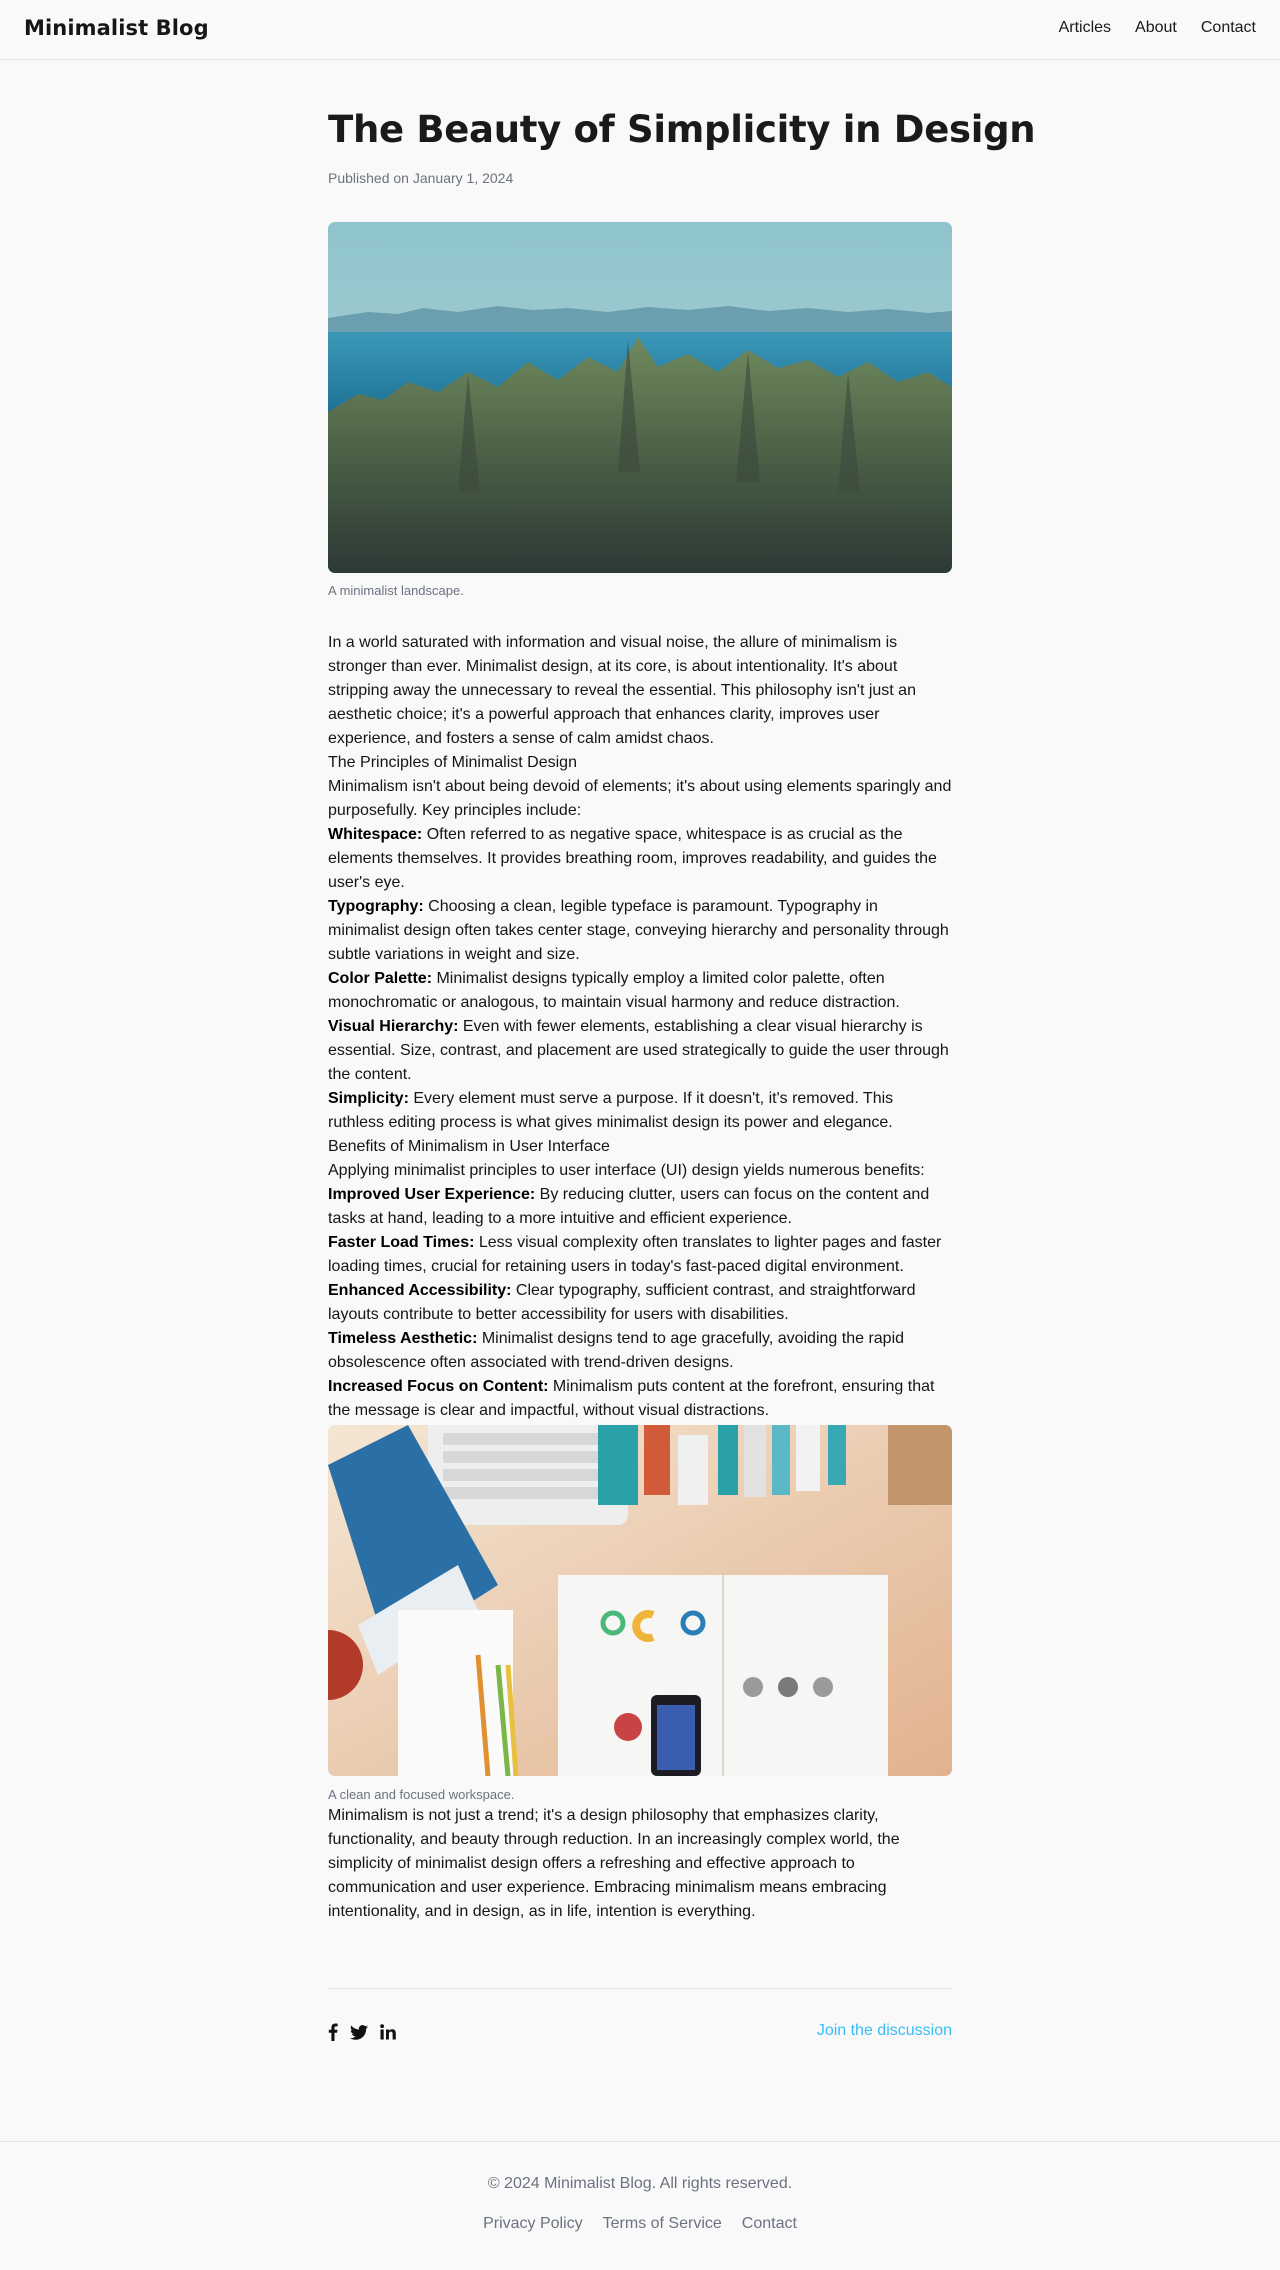 The image size is (1280, 2270). What do you see at coordinates (380, 978) in the screenshot?
I see `item-term: Color Palette:` at bounding box center [380, 978].